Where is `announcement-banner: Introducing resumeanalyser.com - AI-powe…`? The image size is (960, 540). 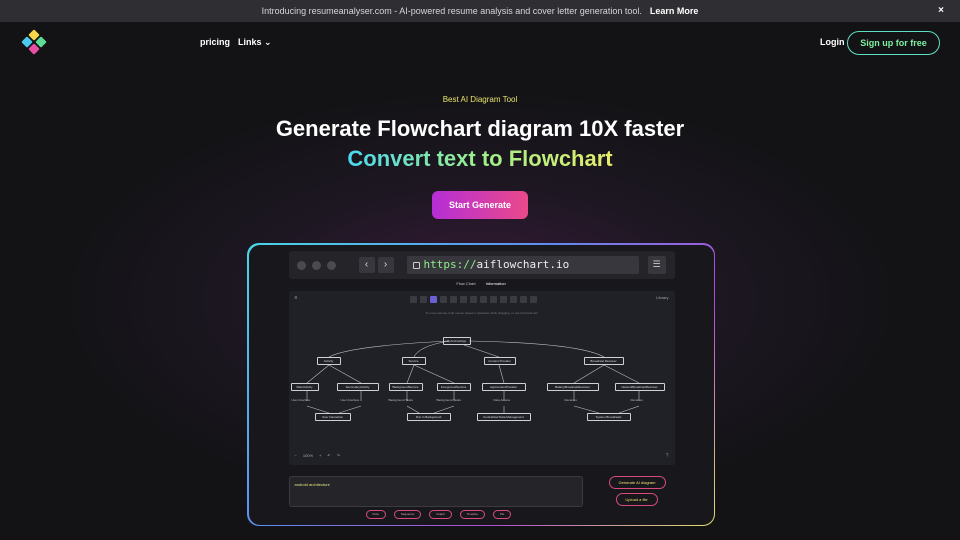 announcement-banner: Introducing resumeanalyser.com - AI-powe… is located at coordinates (480, 11).